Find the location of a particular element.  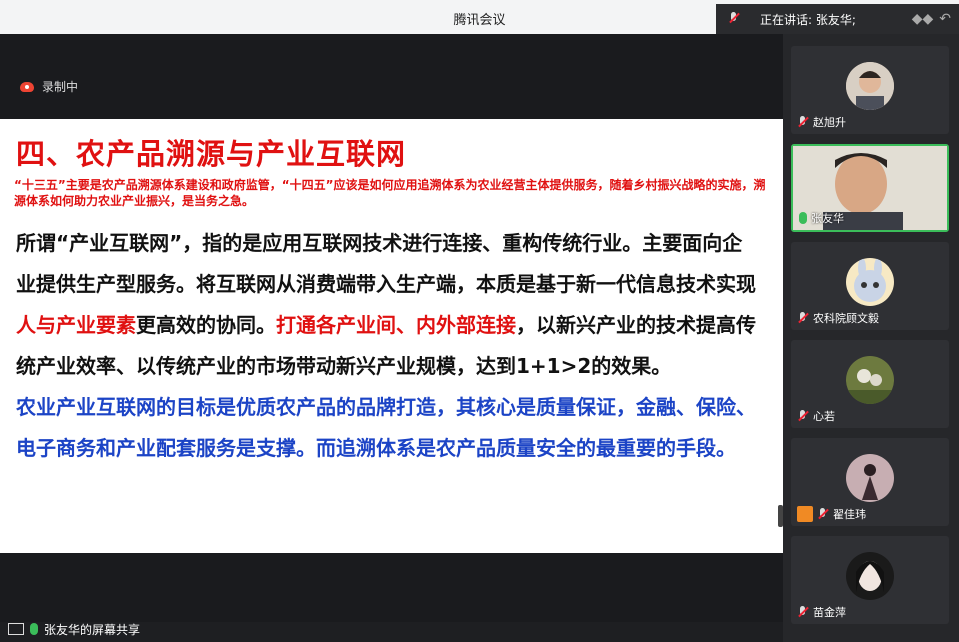

participant-name: 农科院顾文毅 is located at coordinates (846, 318).